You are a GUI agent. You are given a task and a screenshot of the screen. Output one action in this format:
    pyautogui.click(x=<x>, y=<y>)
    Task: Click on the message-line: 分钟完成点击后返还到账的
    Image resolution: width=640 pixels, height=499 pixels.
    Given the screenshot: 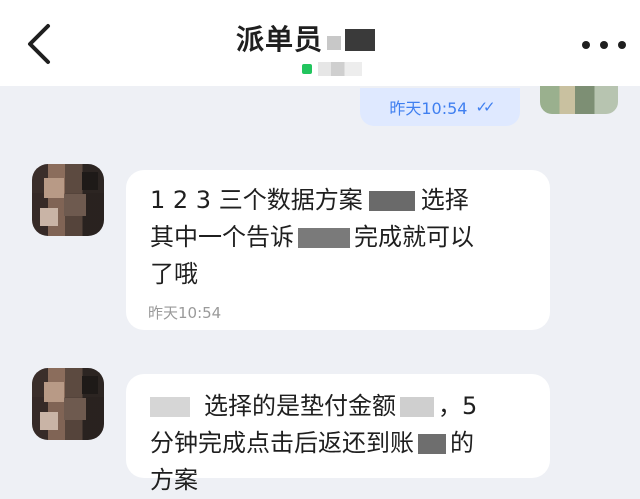 What is the action you would take?
    pyautogui.click(x=312, y=443)
    